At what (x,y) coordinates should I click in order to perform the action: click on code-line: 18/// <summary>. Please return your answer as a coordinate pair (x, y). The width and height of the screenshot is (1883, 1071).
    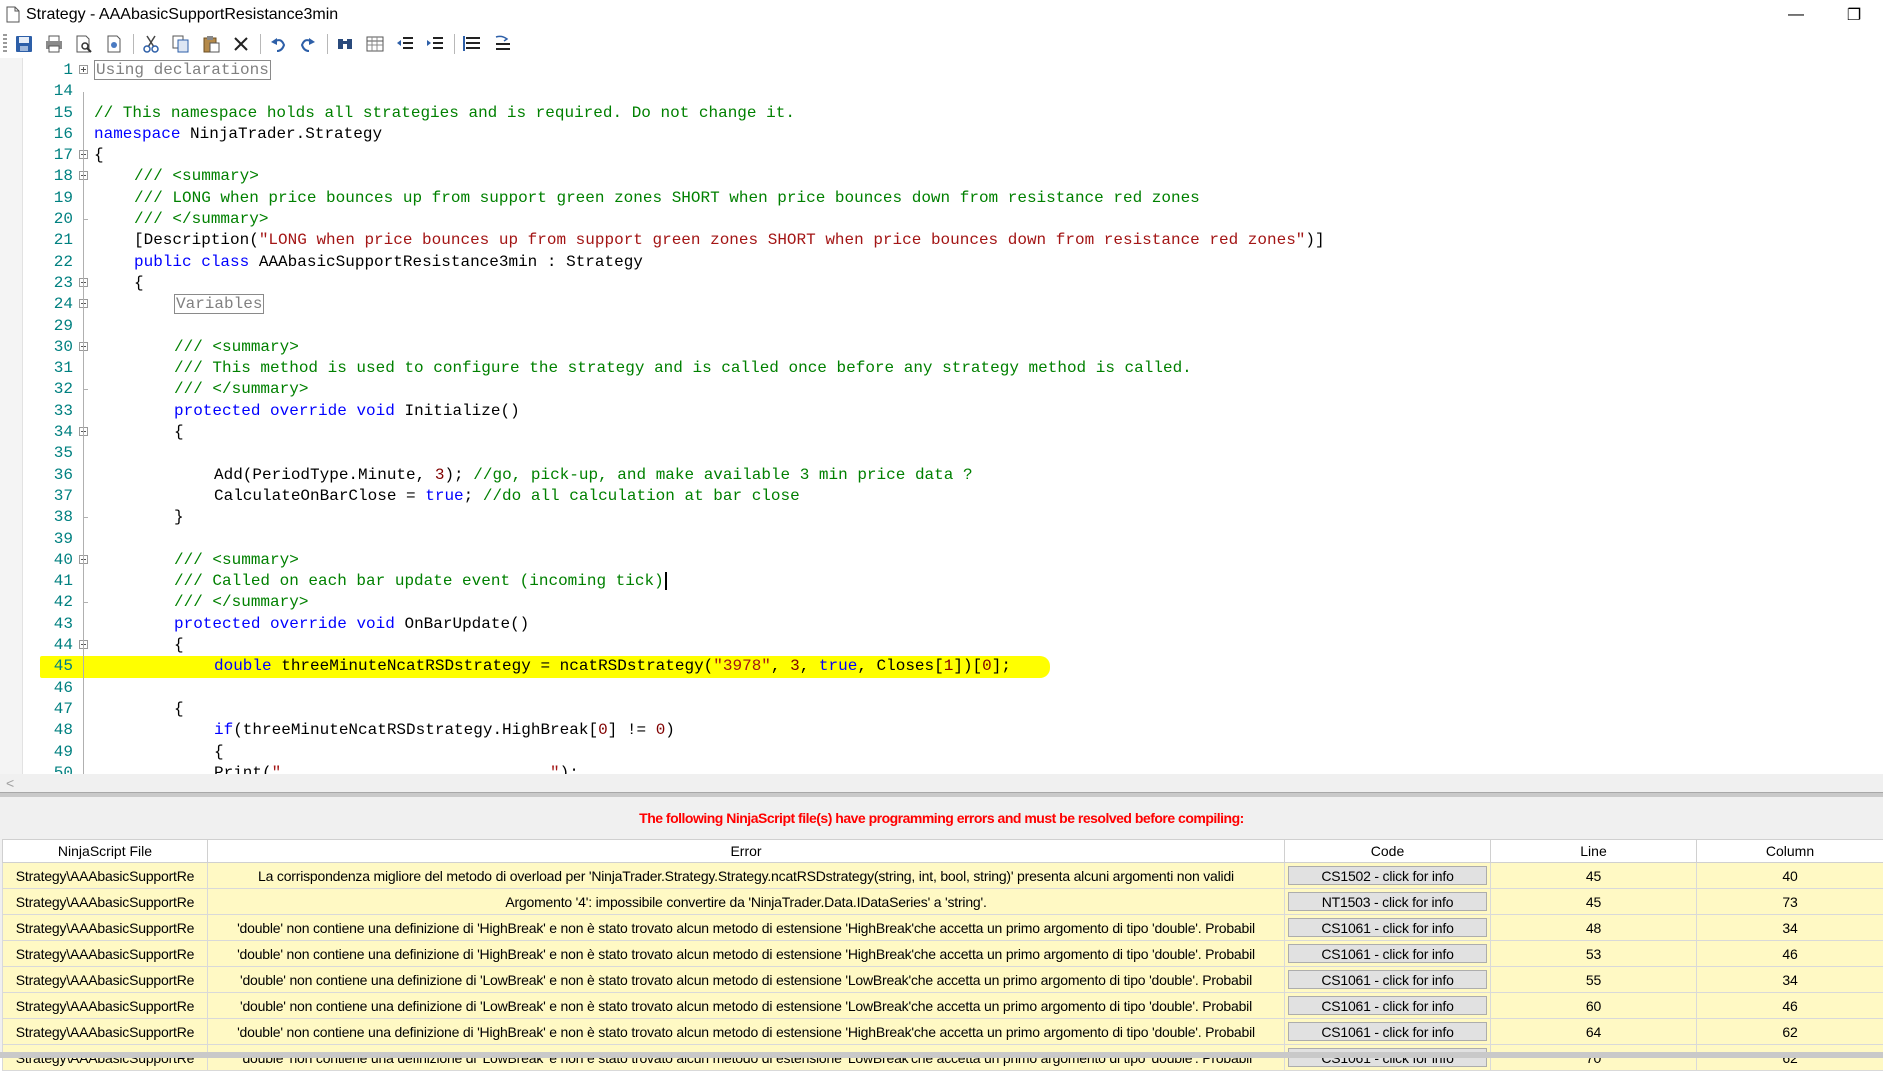
    Looking at the image, I should click on (941, 176).